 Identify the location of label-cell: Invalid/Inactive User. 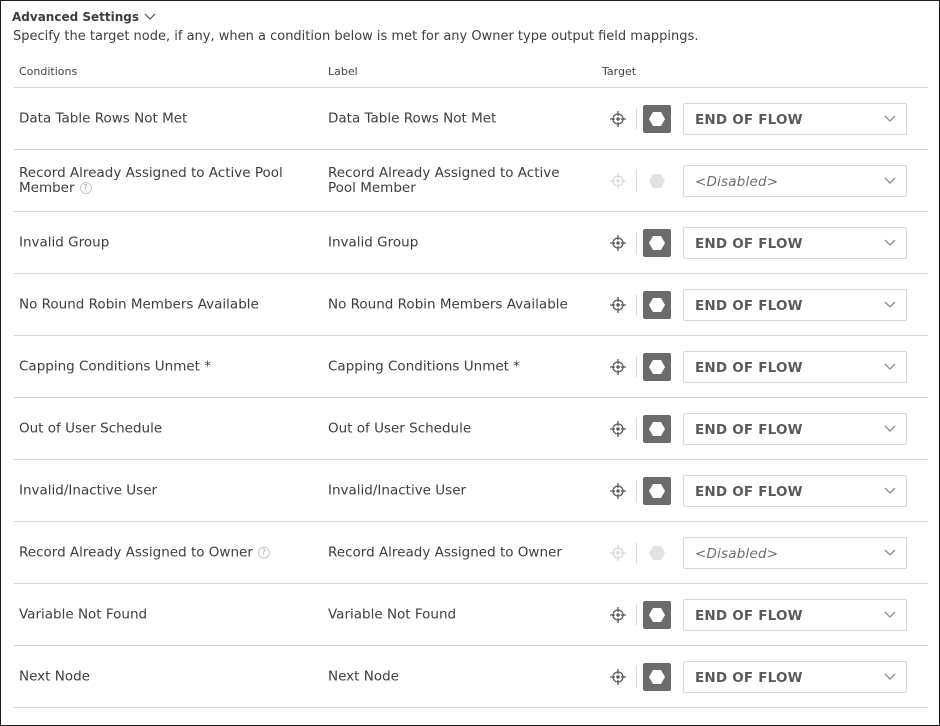
(397, 490).